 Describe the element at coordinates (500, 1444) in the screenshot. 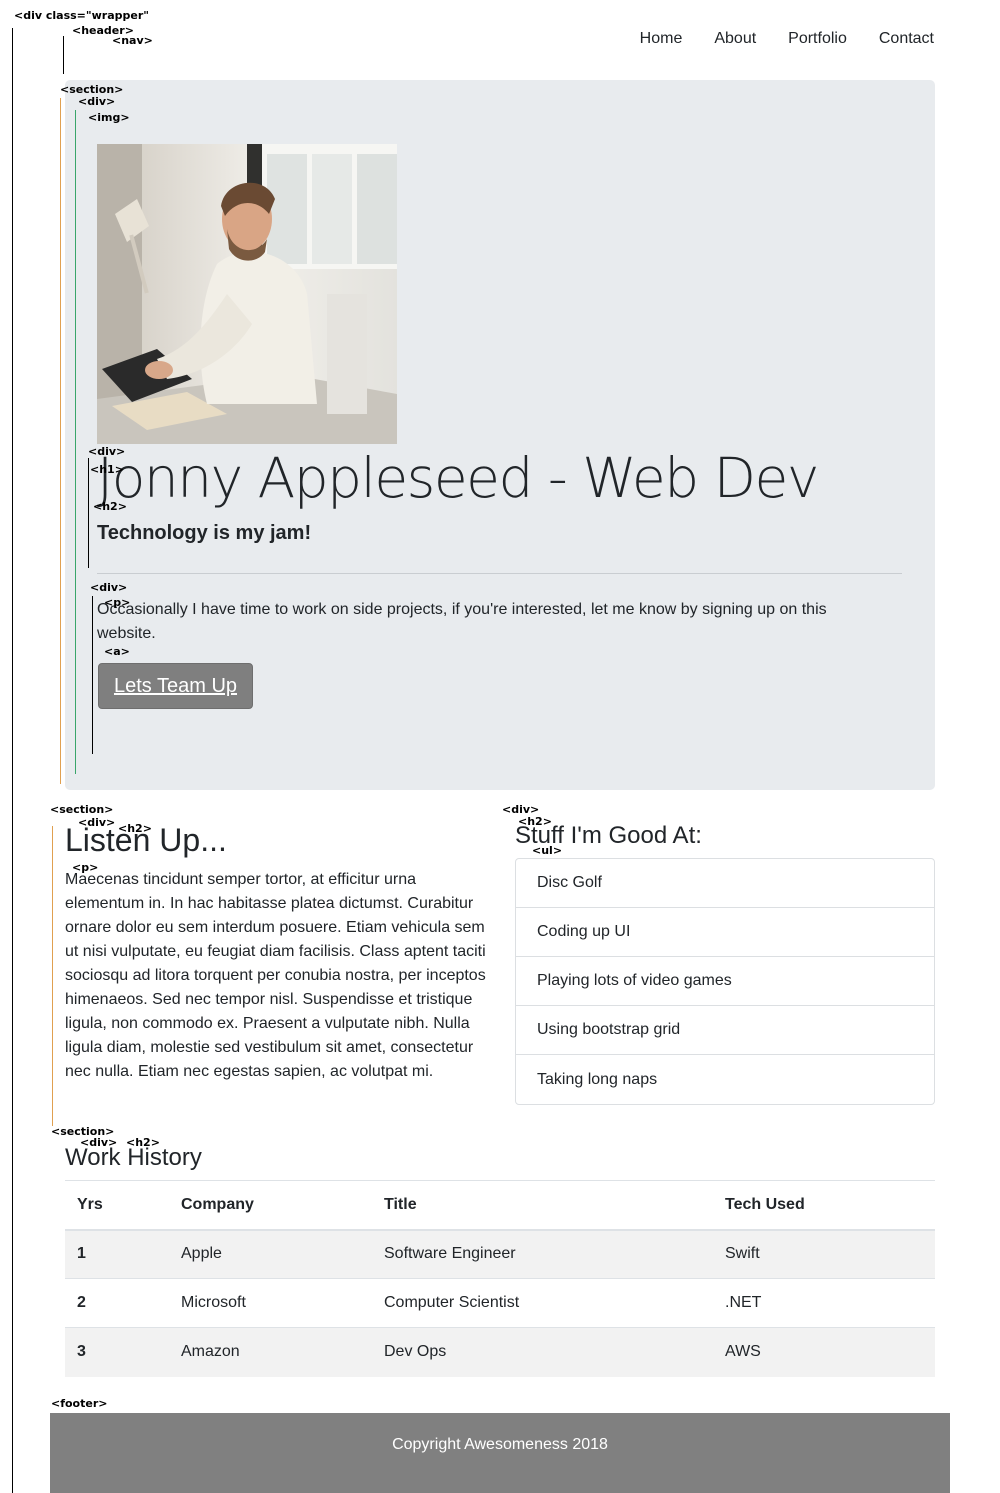

I see `footer-copyright: Copyright Awesomeness 2018` at that location.